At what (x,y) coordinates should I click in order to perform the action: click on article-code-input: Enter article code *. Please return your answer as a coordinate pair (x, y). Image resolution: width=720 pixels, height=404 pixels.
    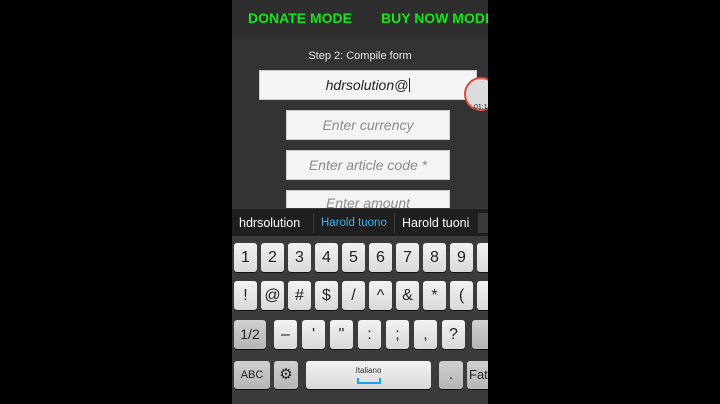
    Looking at the image, I should click on (368, 165).